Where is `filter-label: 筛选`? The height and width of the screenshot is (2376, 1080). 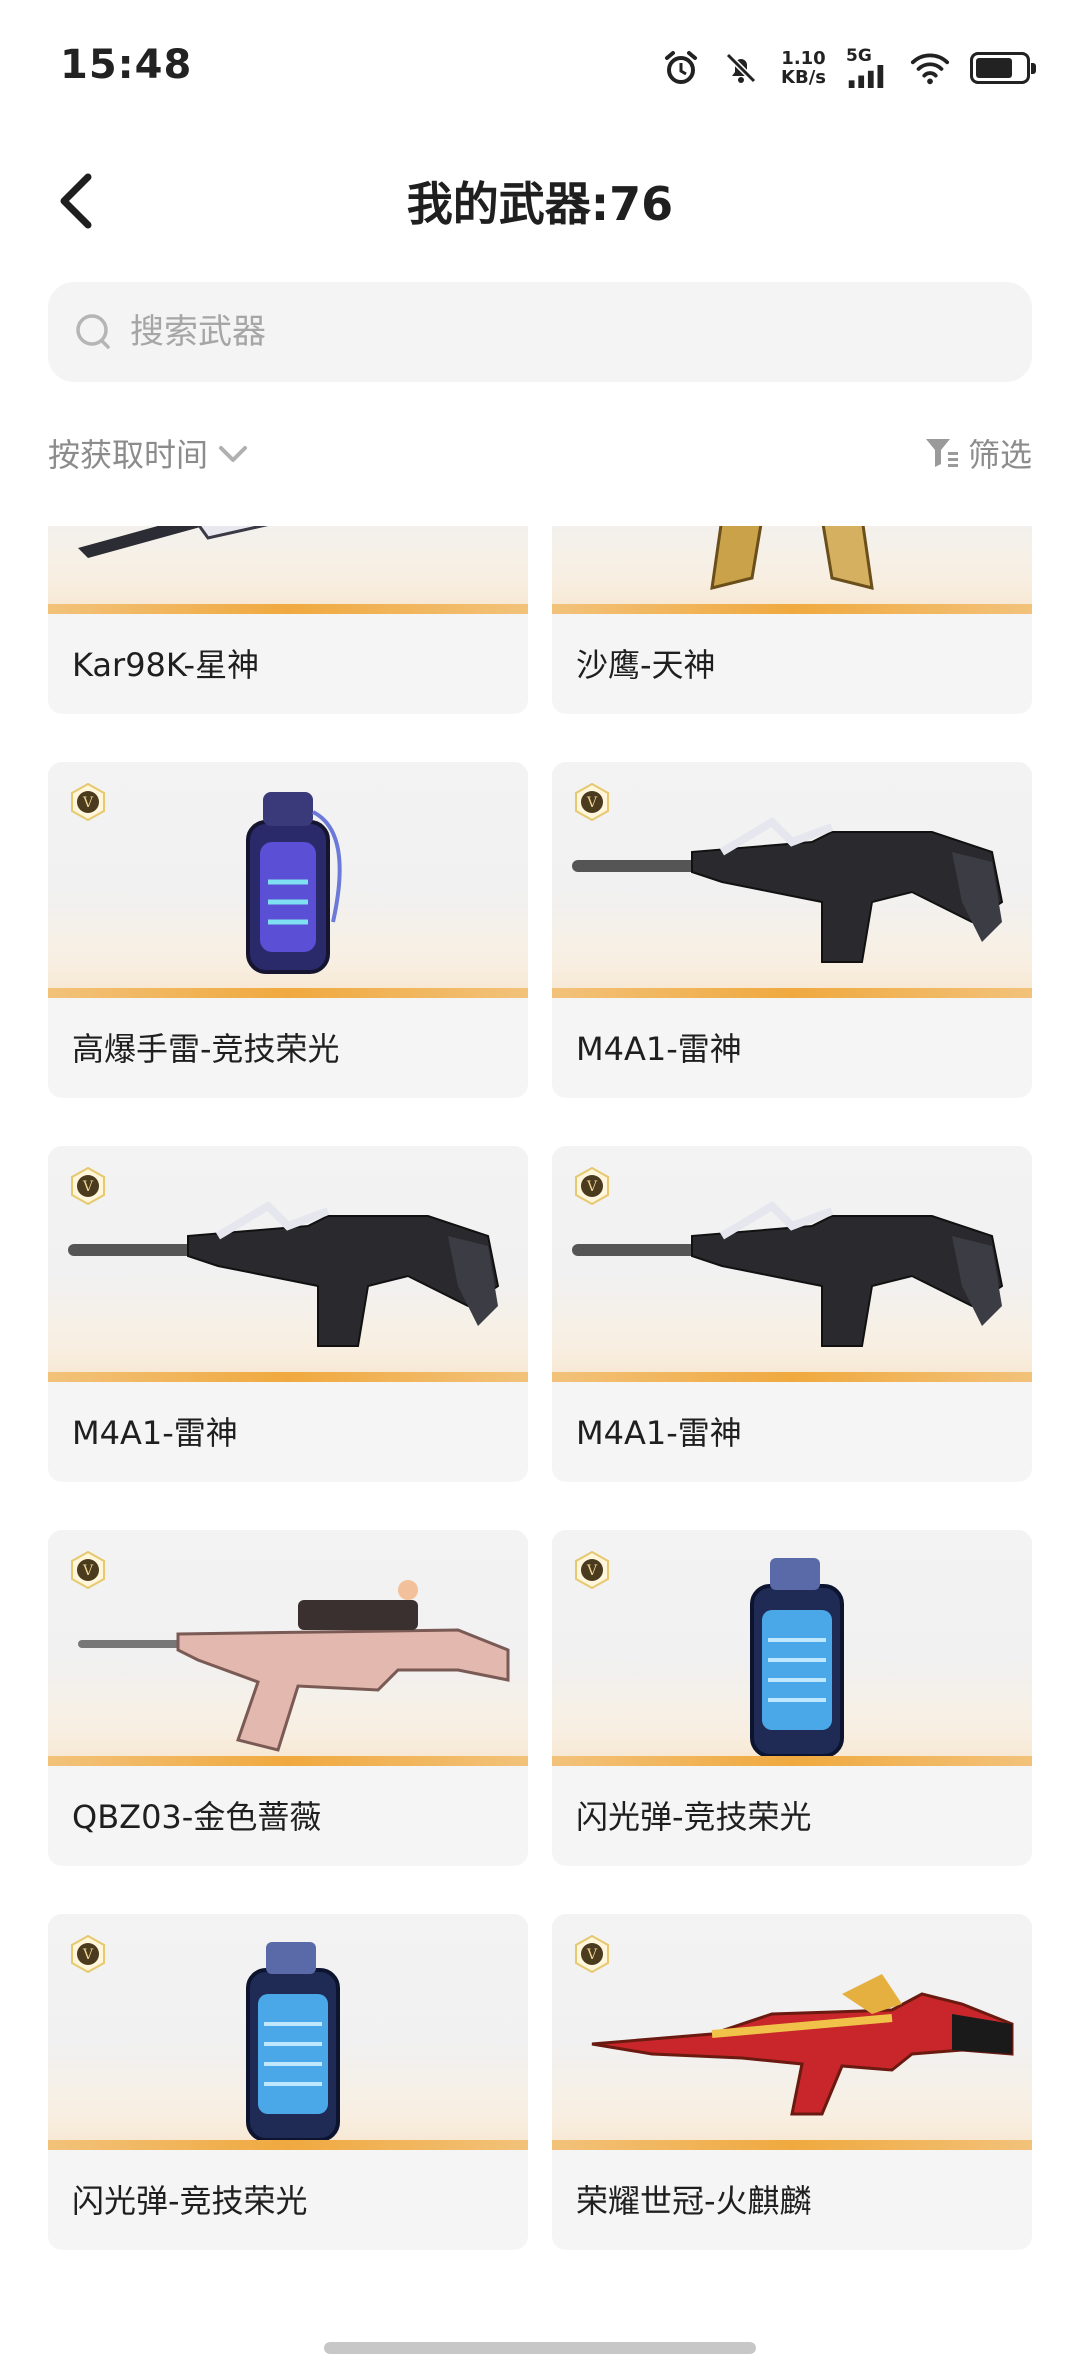 filter-label: 筛选 is located at coordinates (999, 455).